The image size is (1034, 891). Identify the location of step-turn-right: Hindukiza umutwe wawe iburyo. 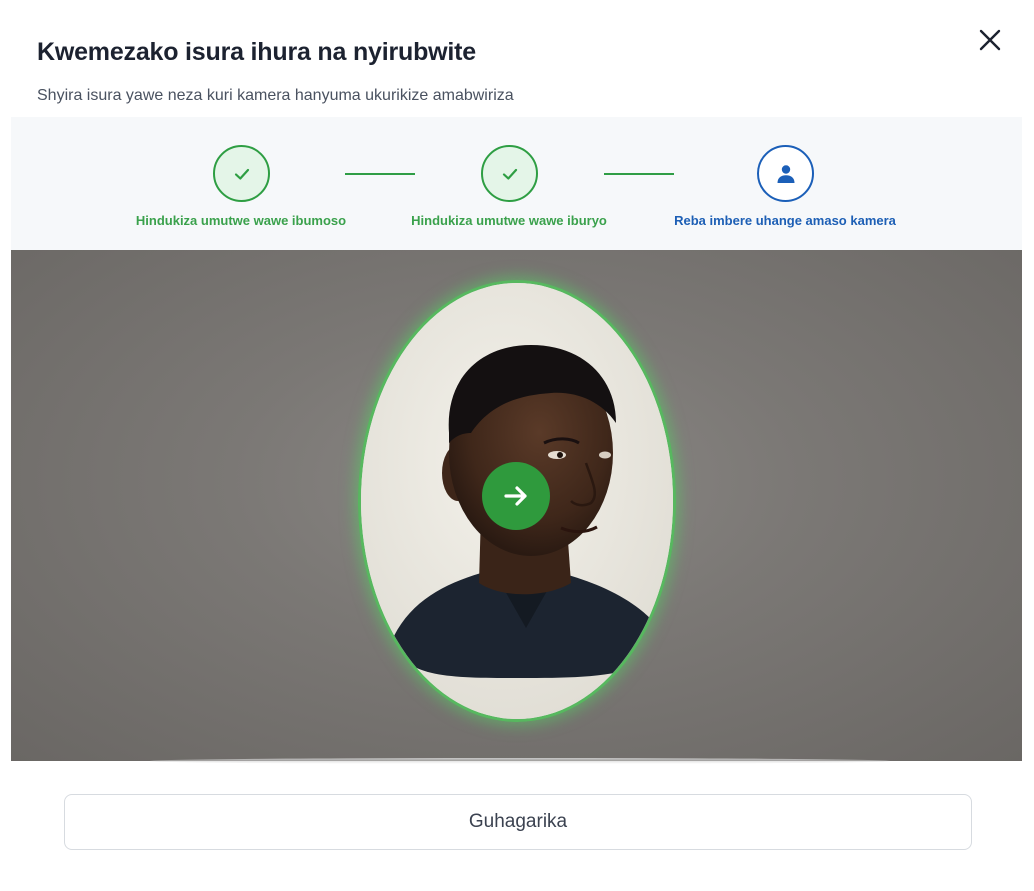
(509, 183).